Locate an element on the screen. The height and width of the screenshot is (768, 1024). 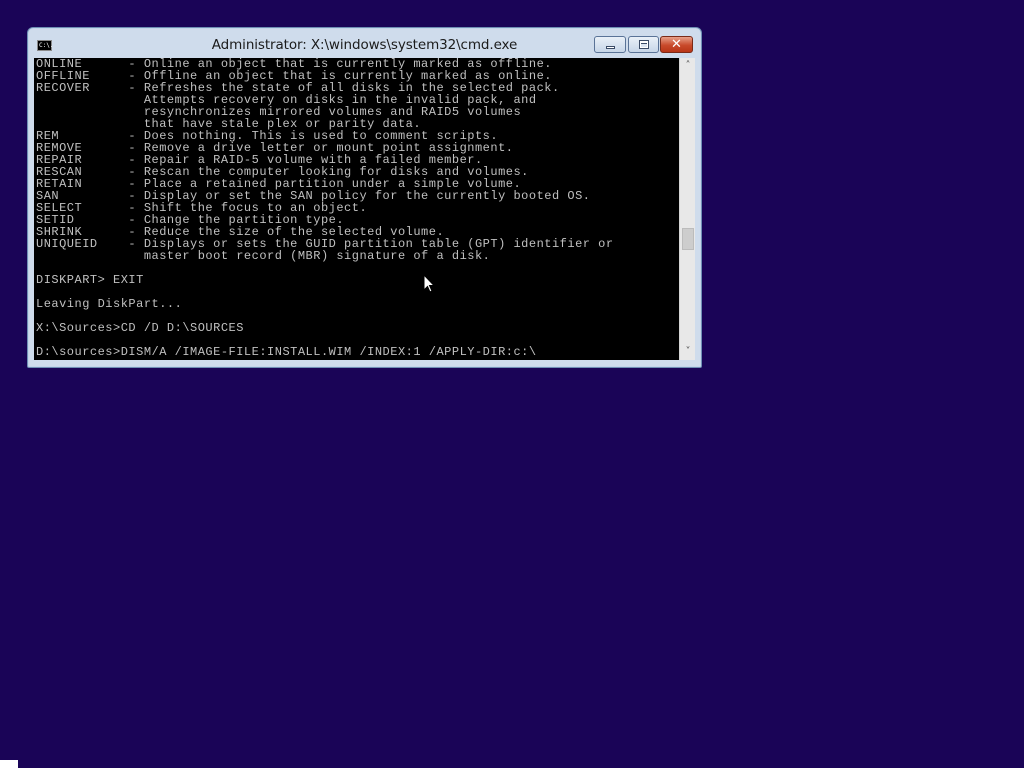
console-line: X:\Sources>CD /D D:\SOURCES is located at coordinates (140, 328).